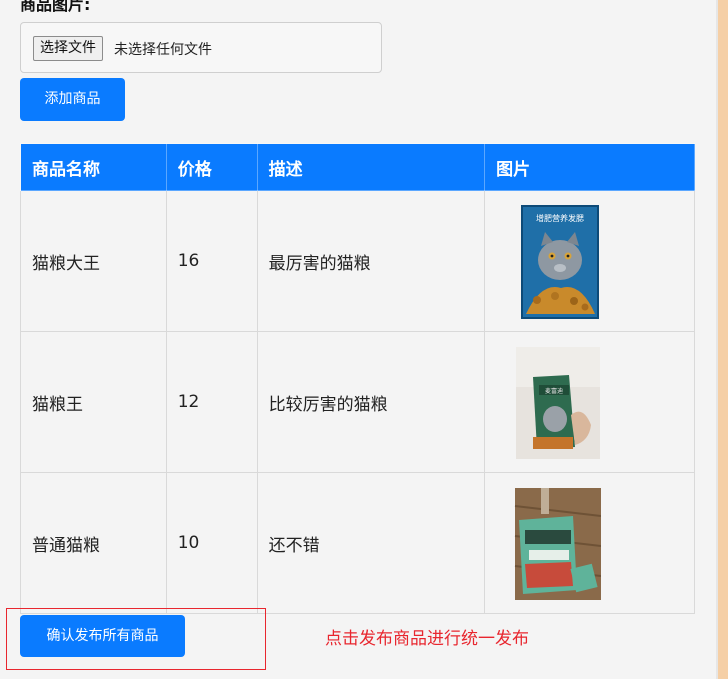  I want to click on header-price: 价格, so click(211, 167).